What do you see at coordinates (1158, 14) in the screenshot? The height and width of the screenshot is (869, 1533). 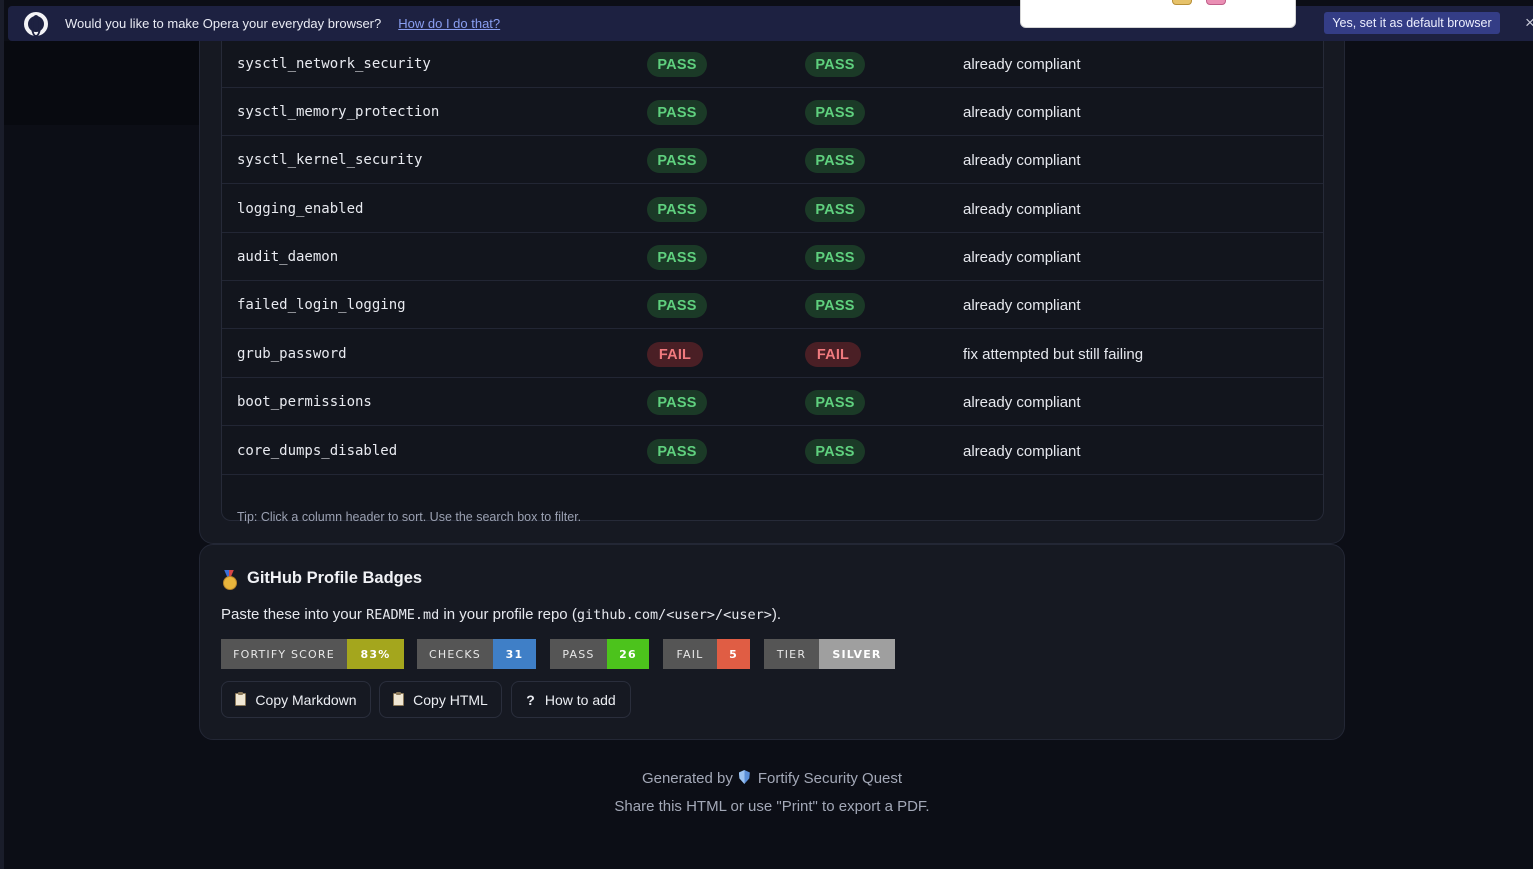 I see `extension-popup` at bounding box center [1158, 14].